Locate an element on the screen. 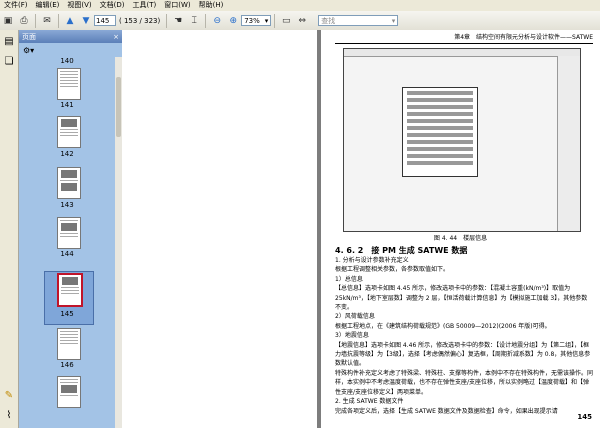 The width and height of the screenshot is (600, 428). bookmarks-icon: ❏ is located at coordinates (9, 62).